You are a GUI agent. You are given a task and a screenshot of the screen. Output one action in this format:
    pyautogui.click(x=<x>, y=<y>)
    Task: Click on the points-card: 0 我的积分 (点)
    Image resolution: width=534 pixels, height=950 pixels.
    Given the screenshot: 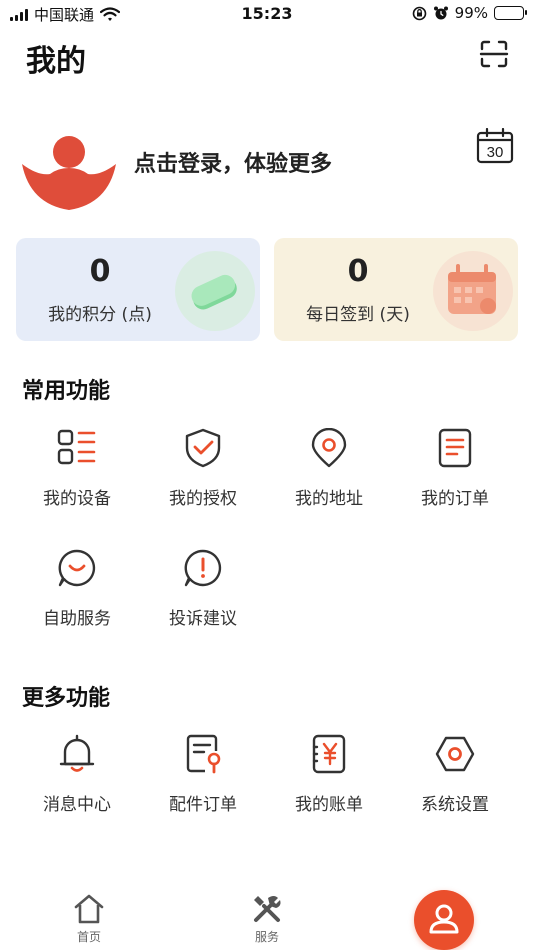 What is the action you would take?
    pyautogui.click(x=138, y=289)
    